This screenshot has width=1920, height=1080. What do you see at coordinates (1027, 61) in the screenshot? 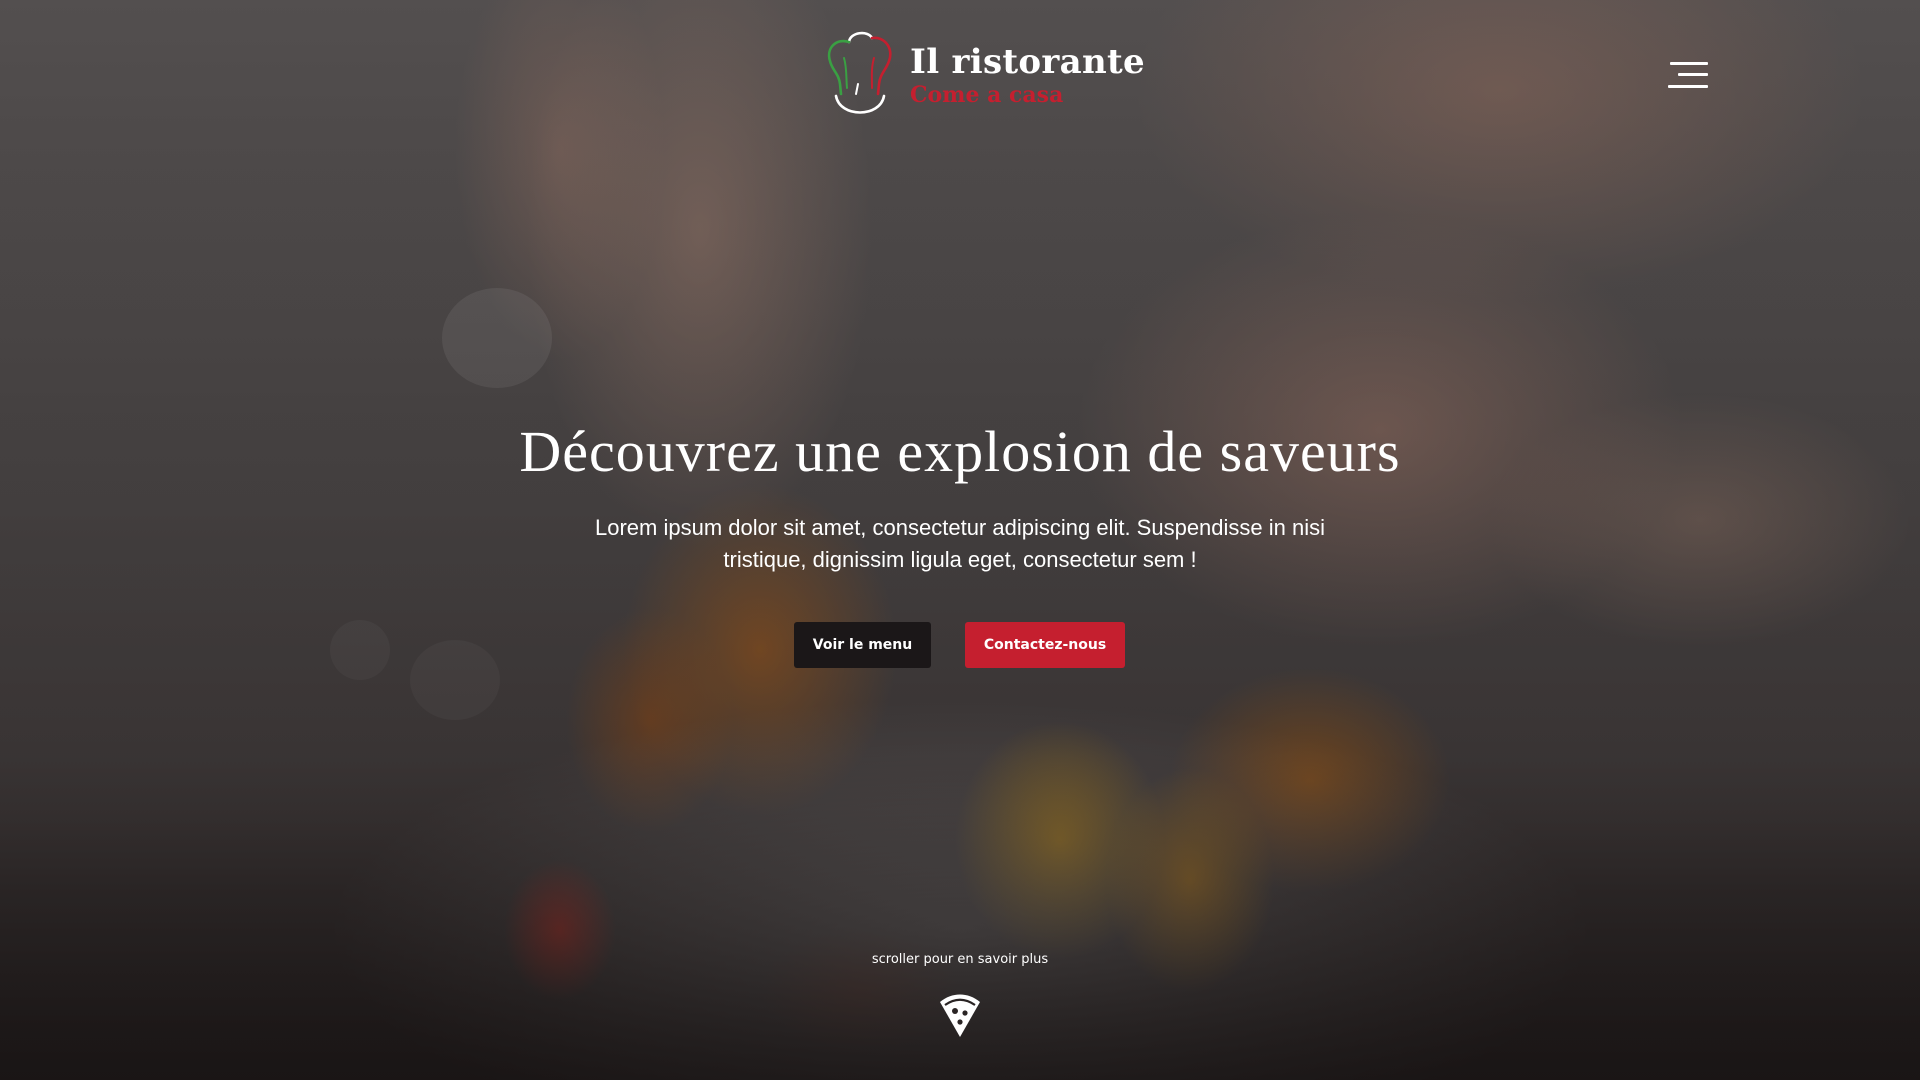
I see `logo-title: Il ristorante` at bounding box center [1027, 61].